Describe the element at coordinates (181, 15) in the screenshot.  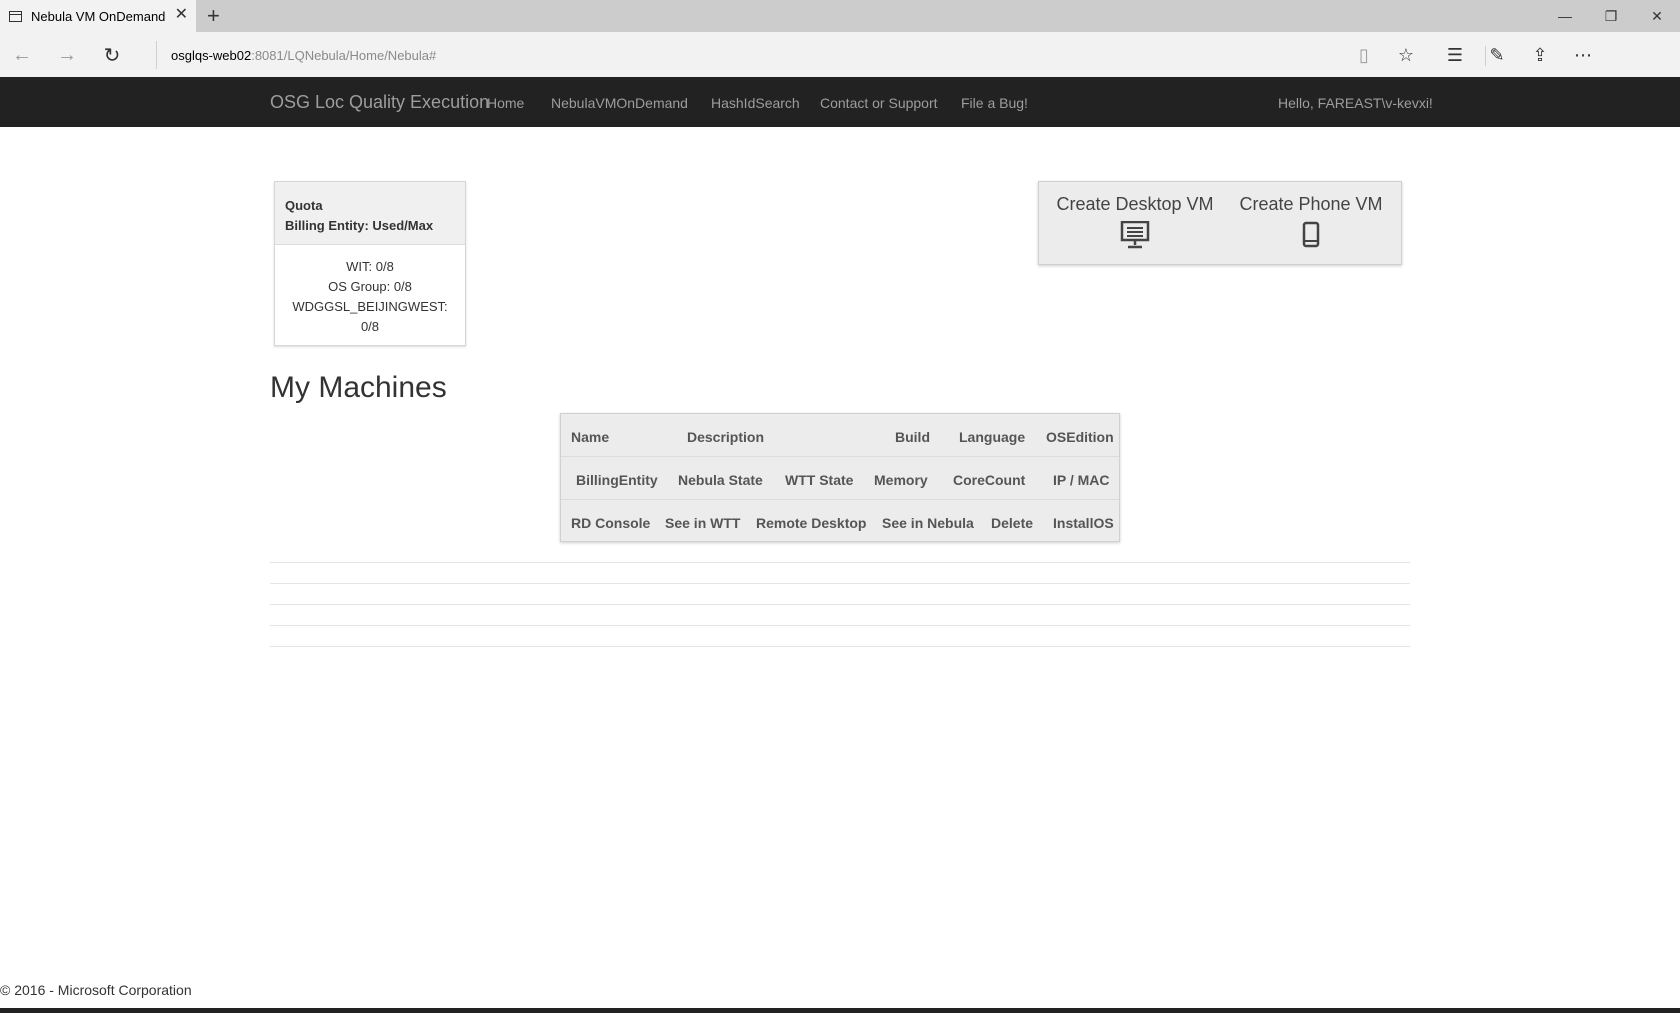
I see `close-tab-icon: ✕` at that location.